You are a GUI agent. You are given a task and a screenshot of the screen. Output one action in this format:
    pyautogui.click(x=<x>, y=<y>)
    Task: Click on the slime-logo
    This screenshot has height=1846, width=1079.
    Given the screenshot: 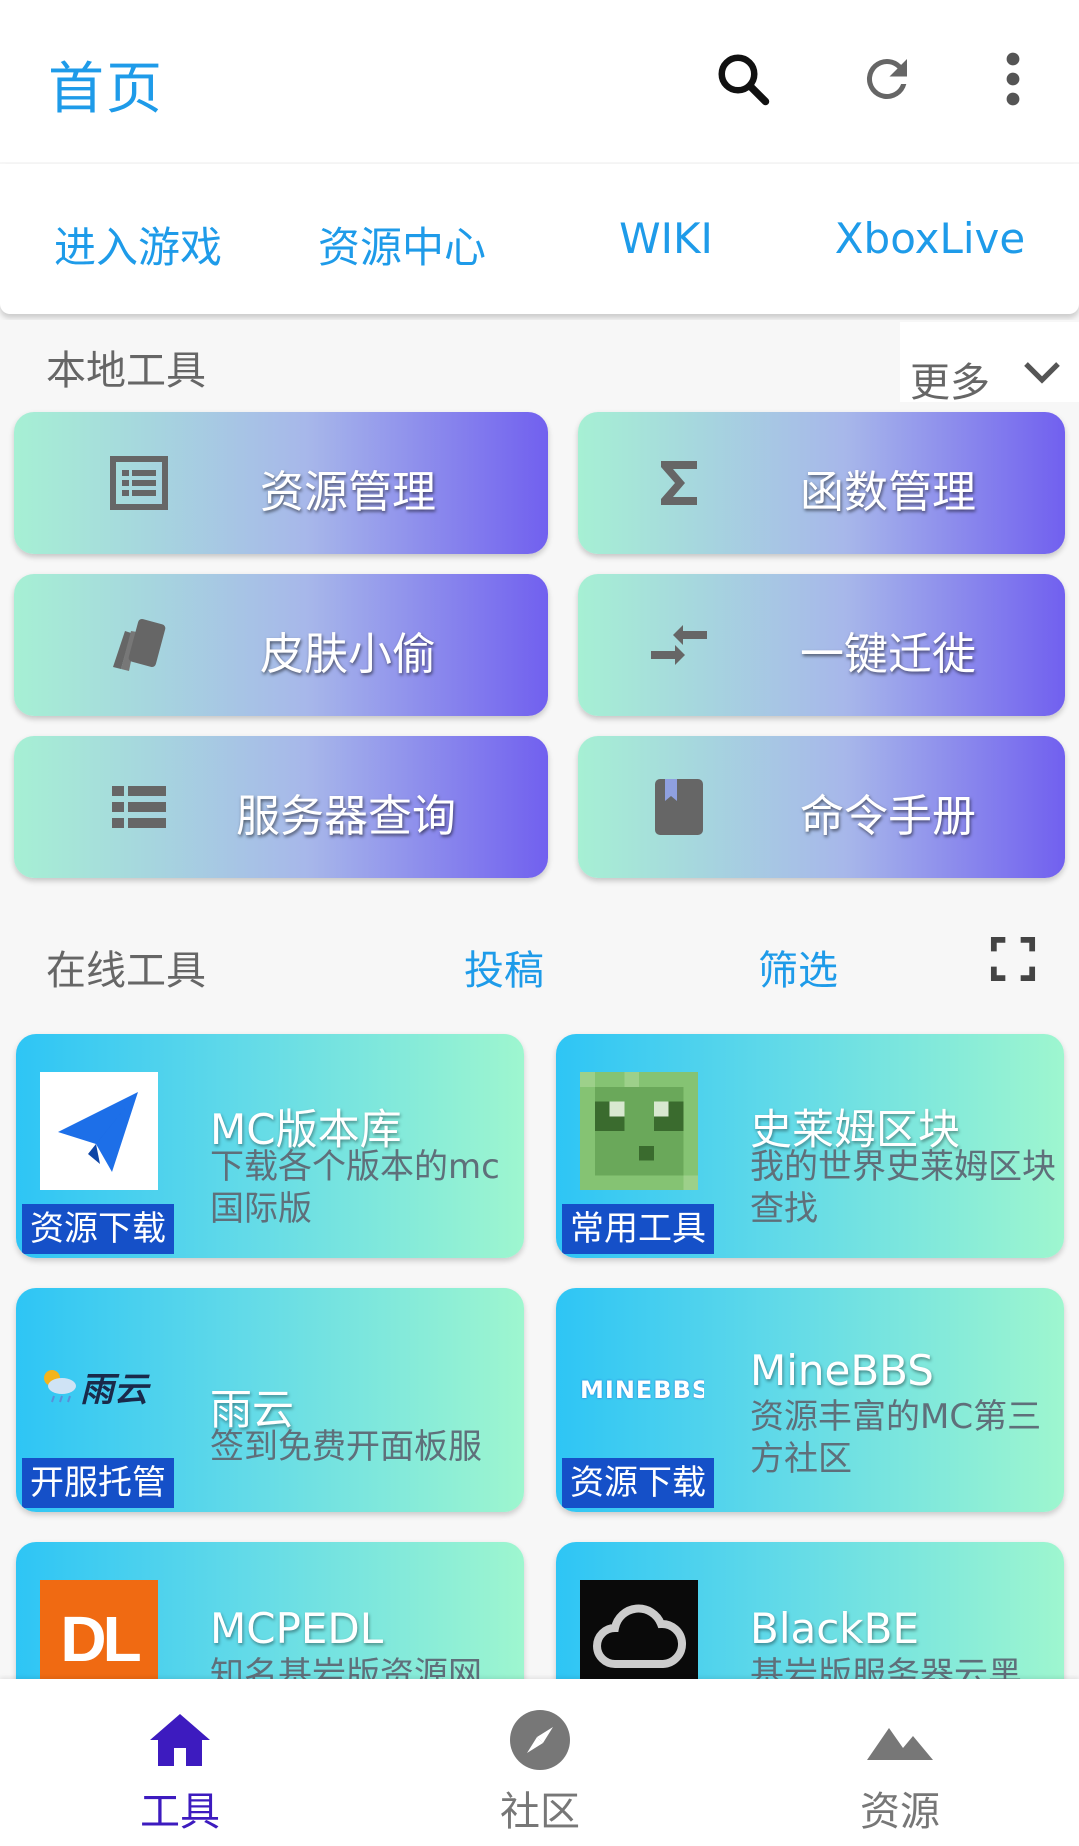 What is the action you would take?
    pyautogui.click(x=639, y=1131)
    